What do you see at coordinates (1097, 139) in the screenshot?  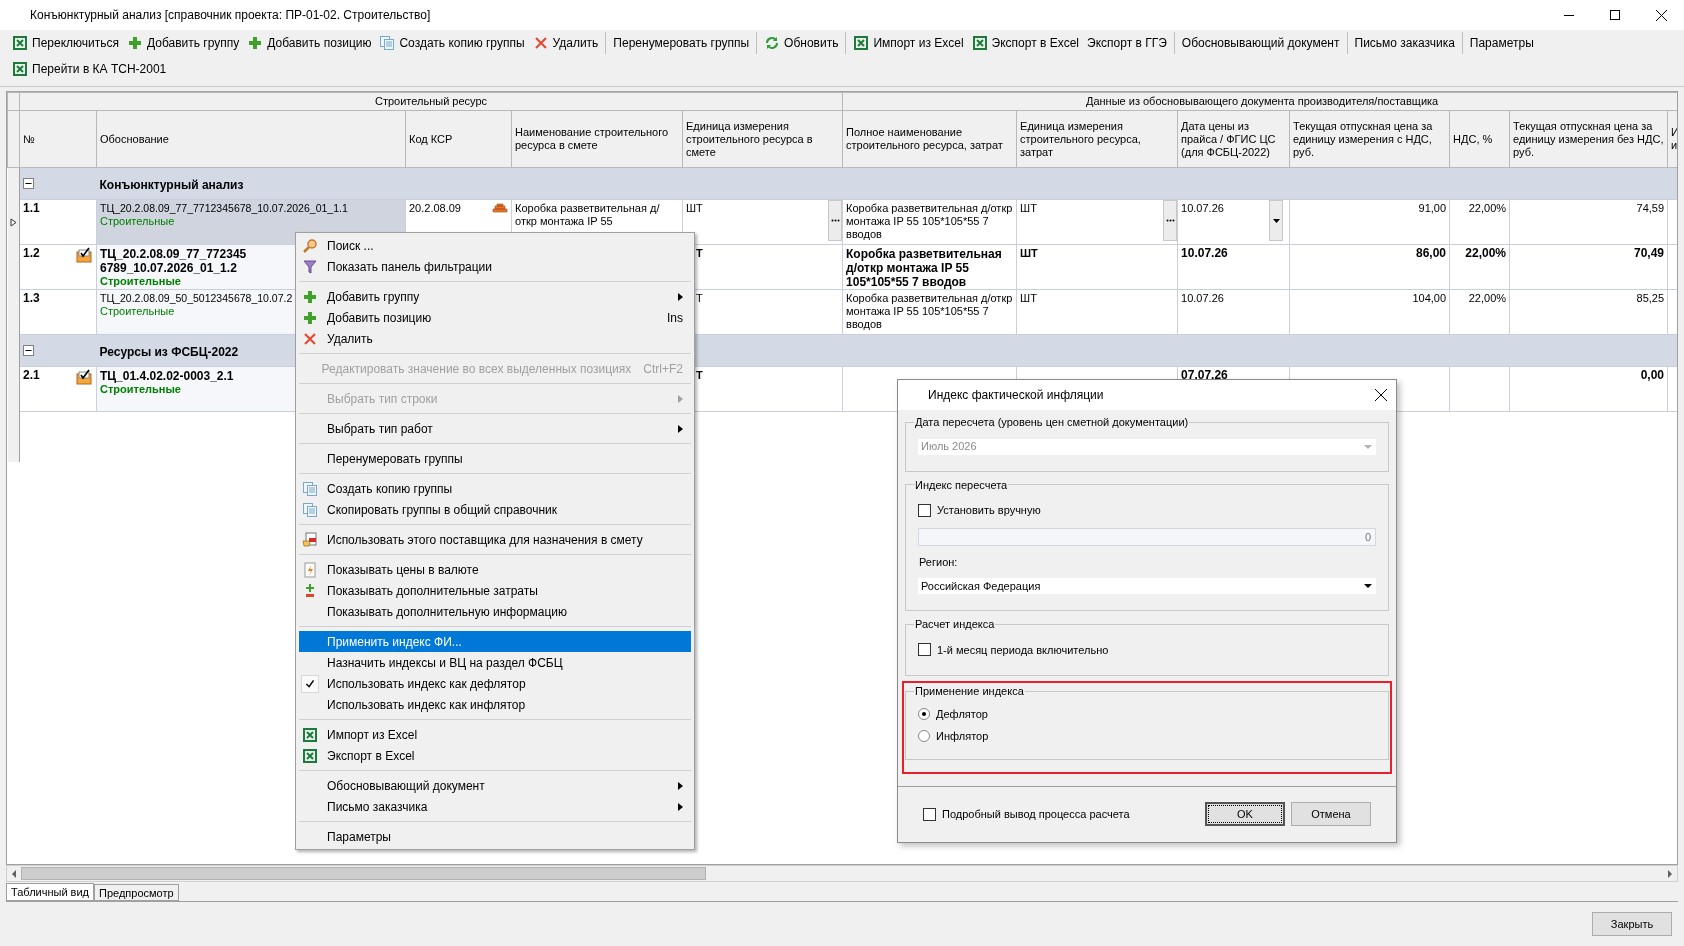 I see `column-header: Единица измерения строительного ресурса, затрат` at bounding box center [1097, 139].